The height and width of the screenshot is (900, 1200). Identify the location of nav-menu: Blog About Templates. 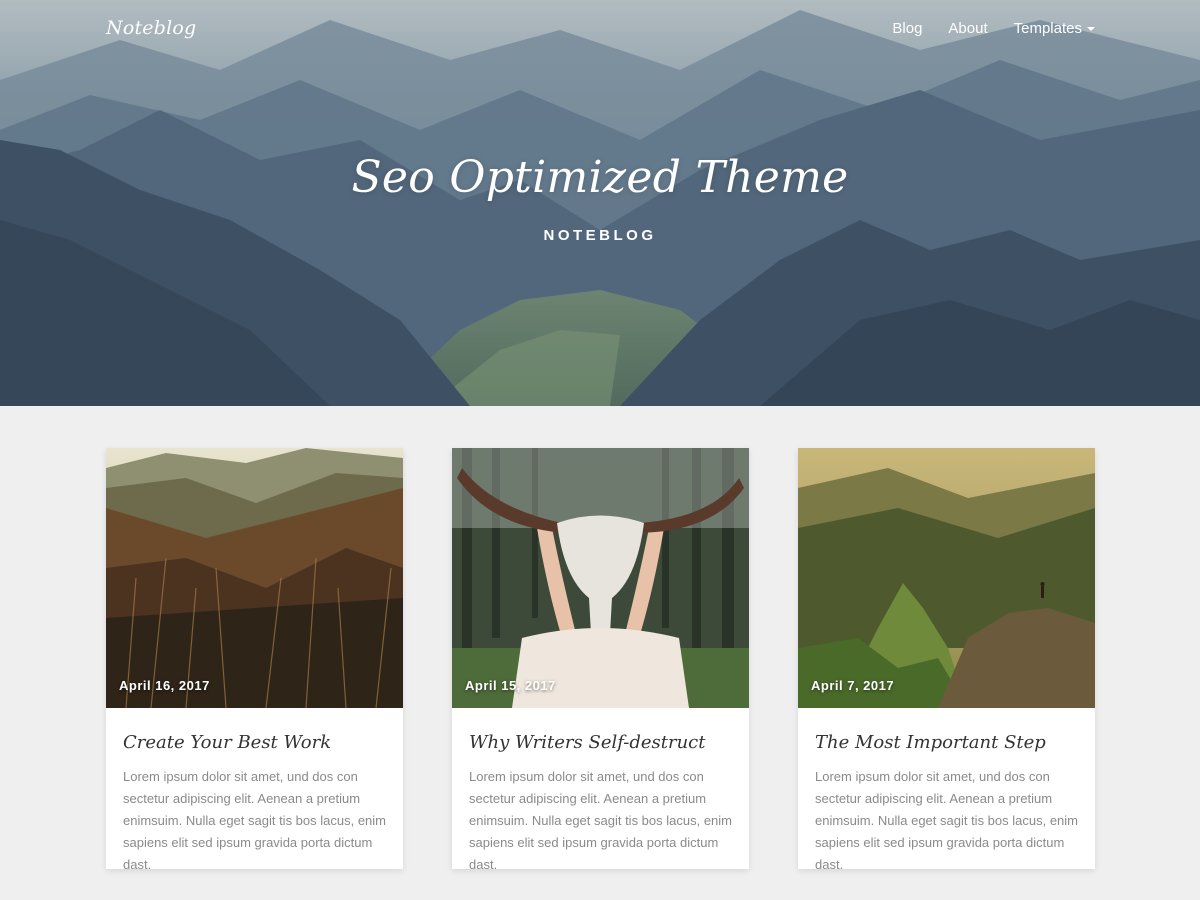
(993, 28).